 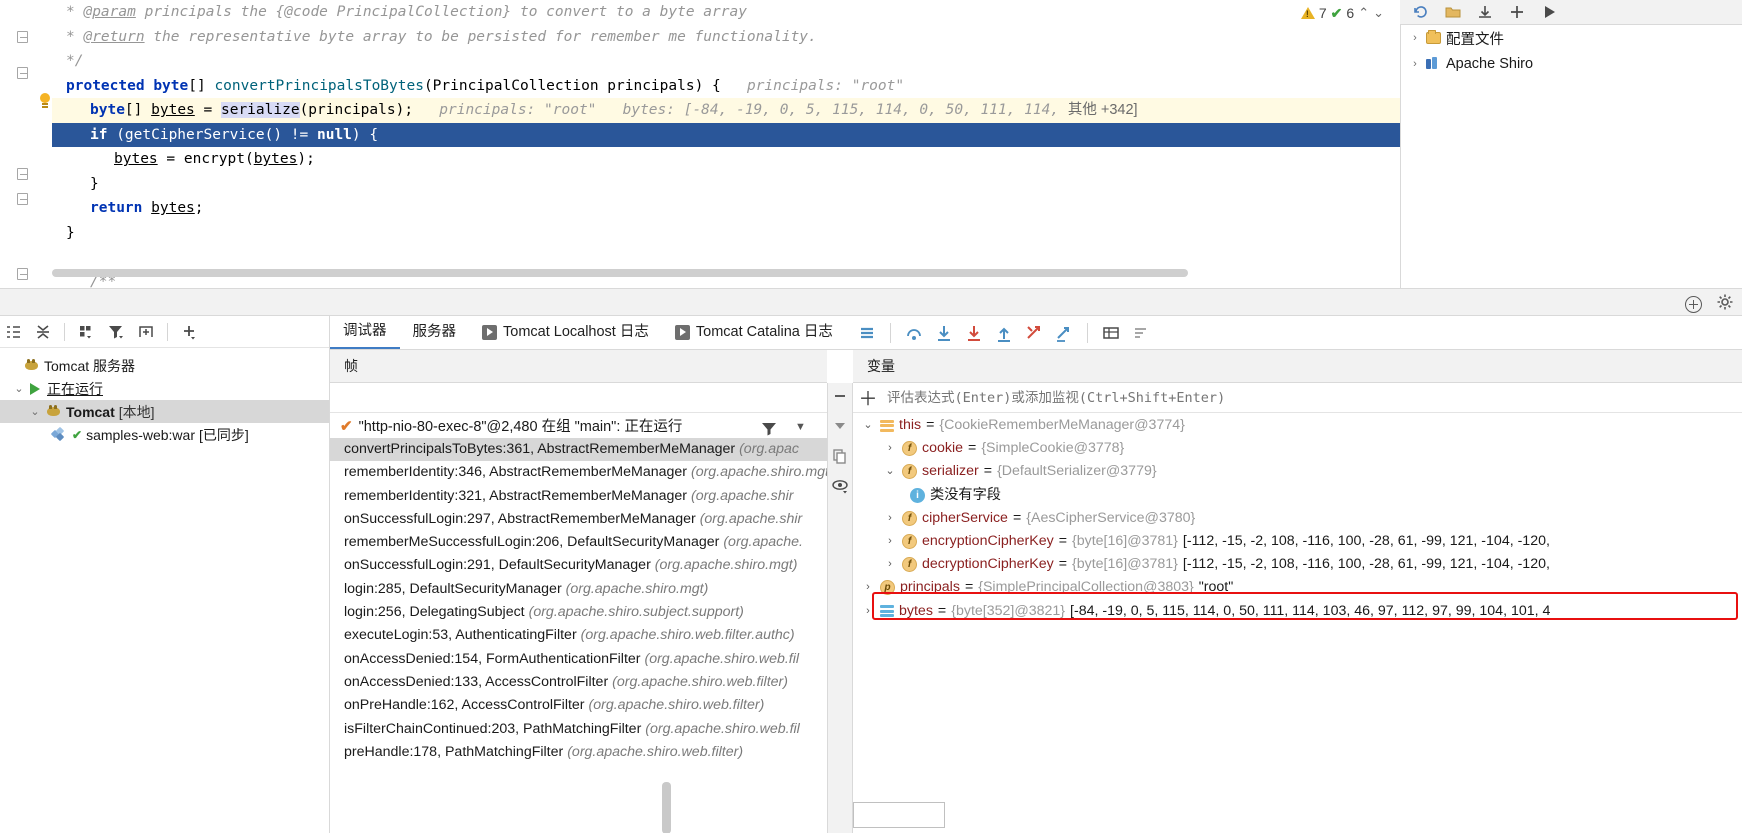 What do you see at coordinates (1342, 13) in the screenshot?
I see `inspection-widget: 7 ✔ 6 ⌃ ⌄` at bounding box center [1342, 13].